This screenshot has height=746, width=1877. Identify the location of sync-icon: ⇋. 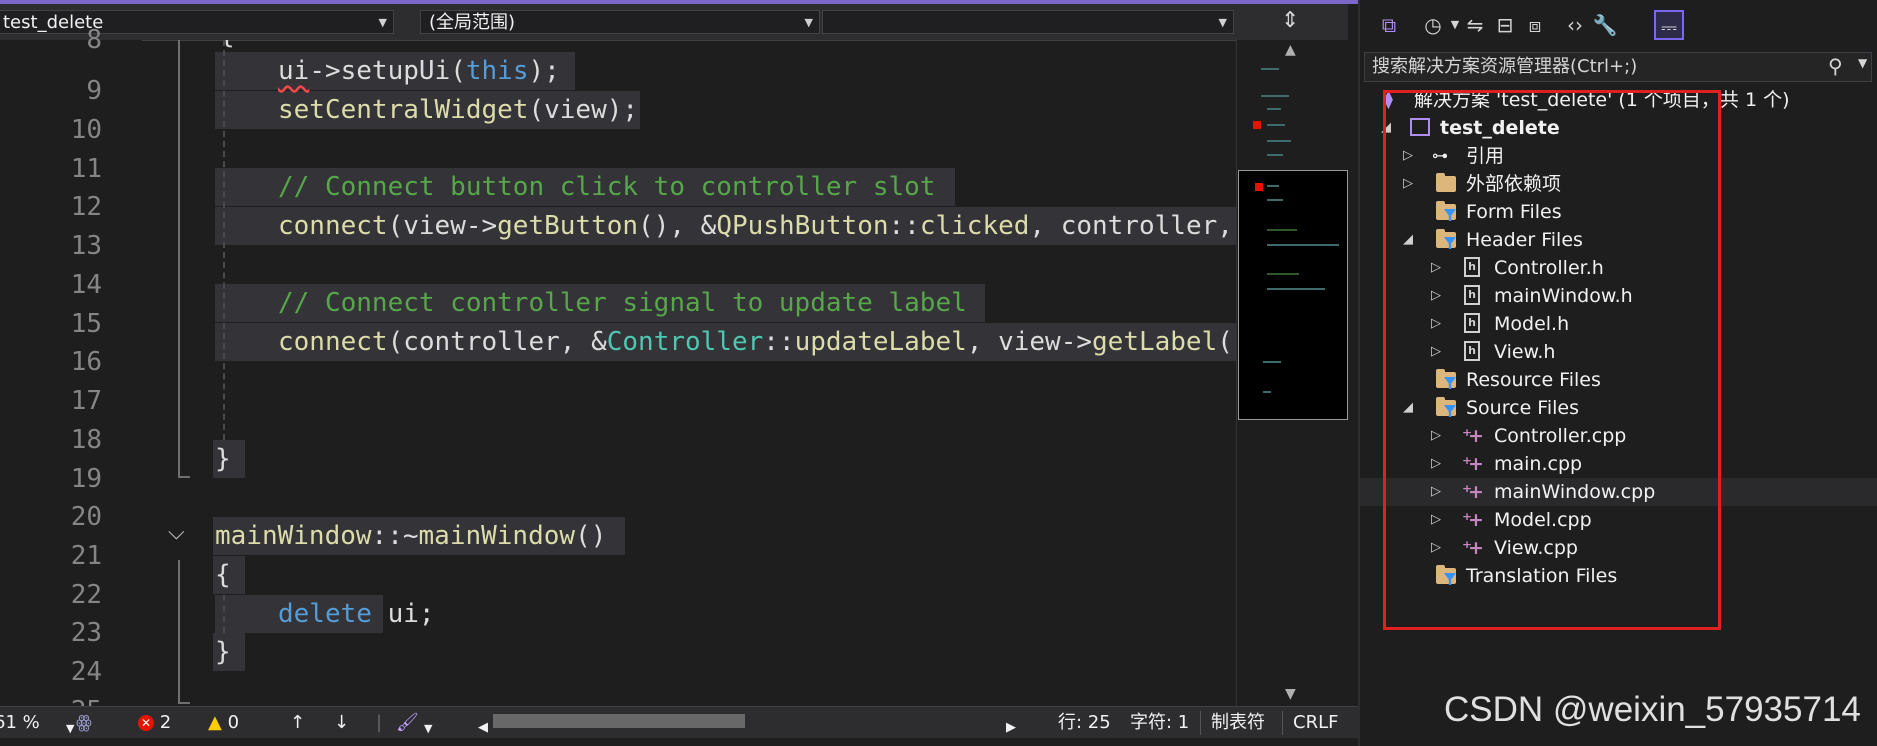
(1475, 25).